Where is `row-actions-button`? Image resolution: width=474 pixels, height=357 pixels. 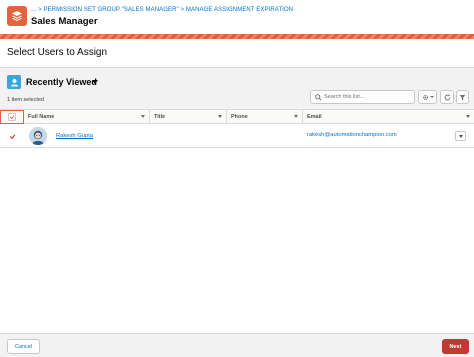
row-actions-button is located at coordinates (460, 136).